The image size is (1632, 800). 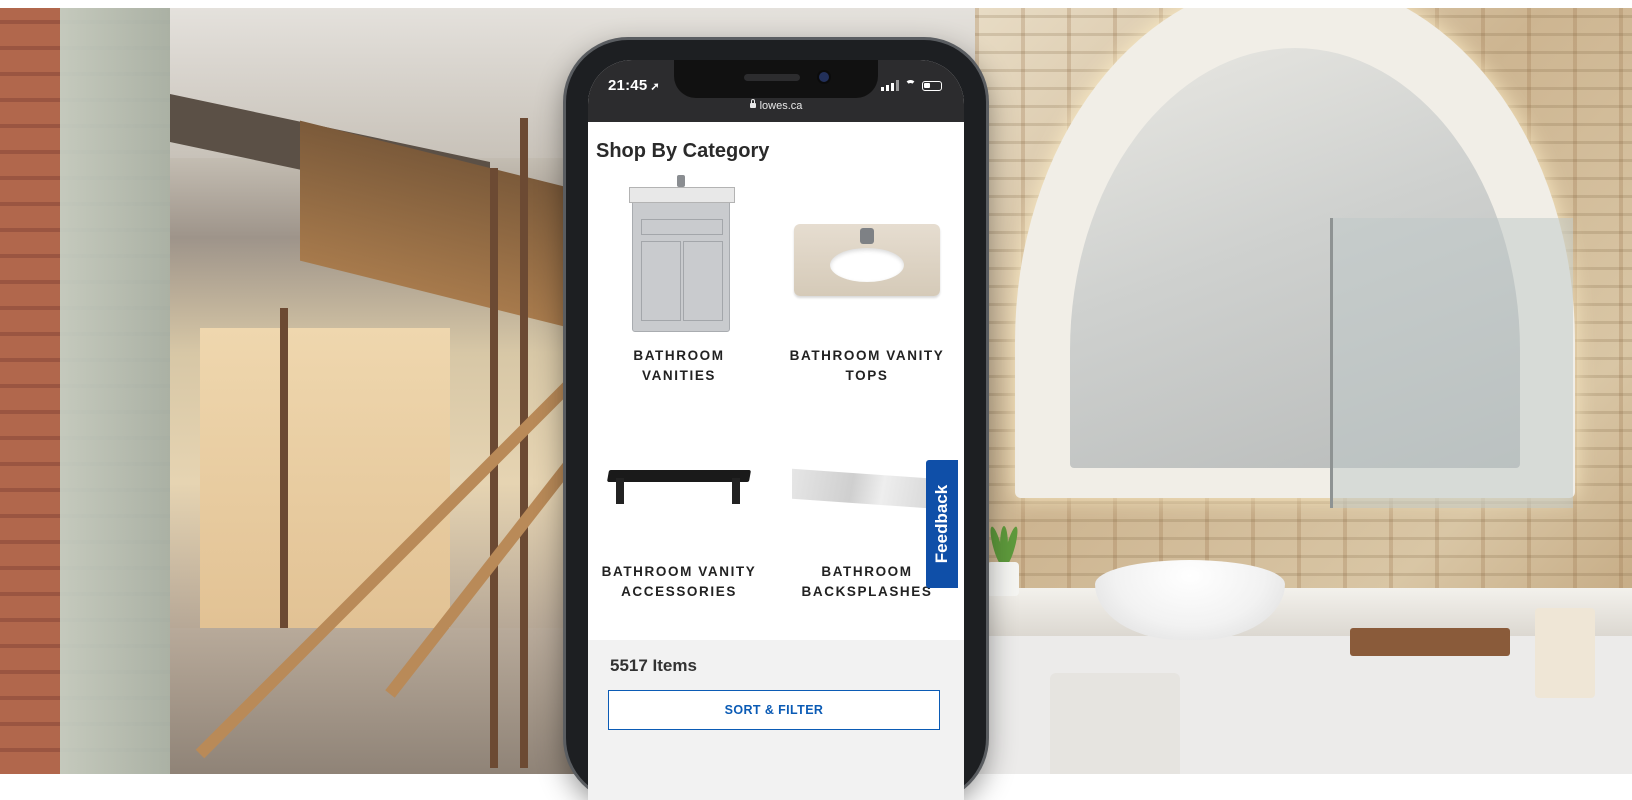 I want to click on category-bathroom-vanity-accessories: BATHROOM VANITY ACCESSORIES, so click(x=679, y=501).